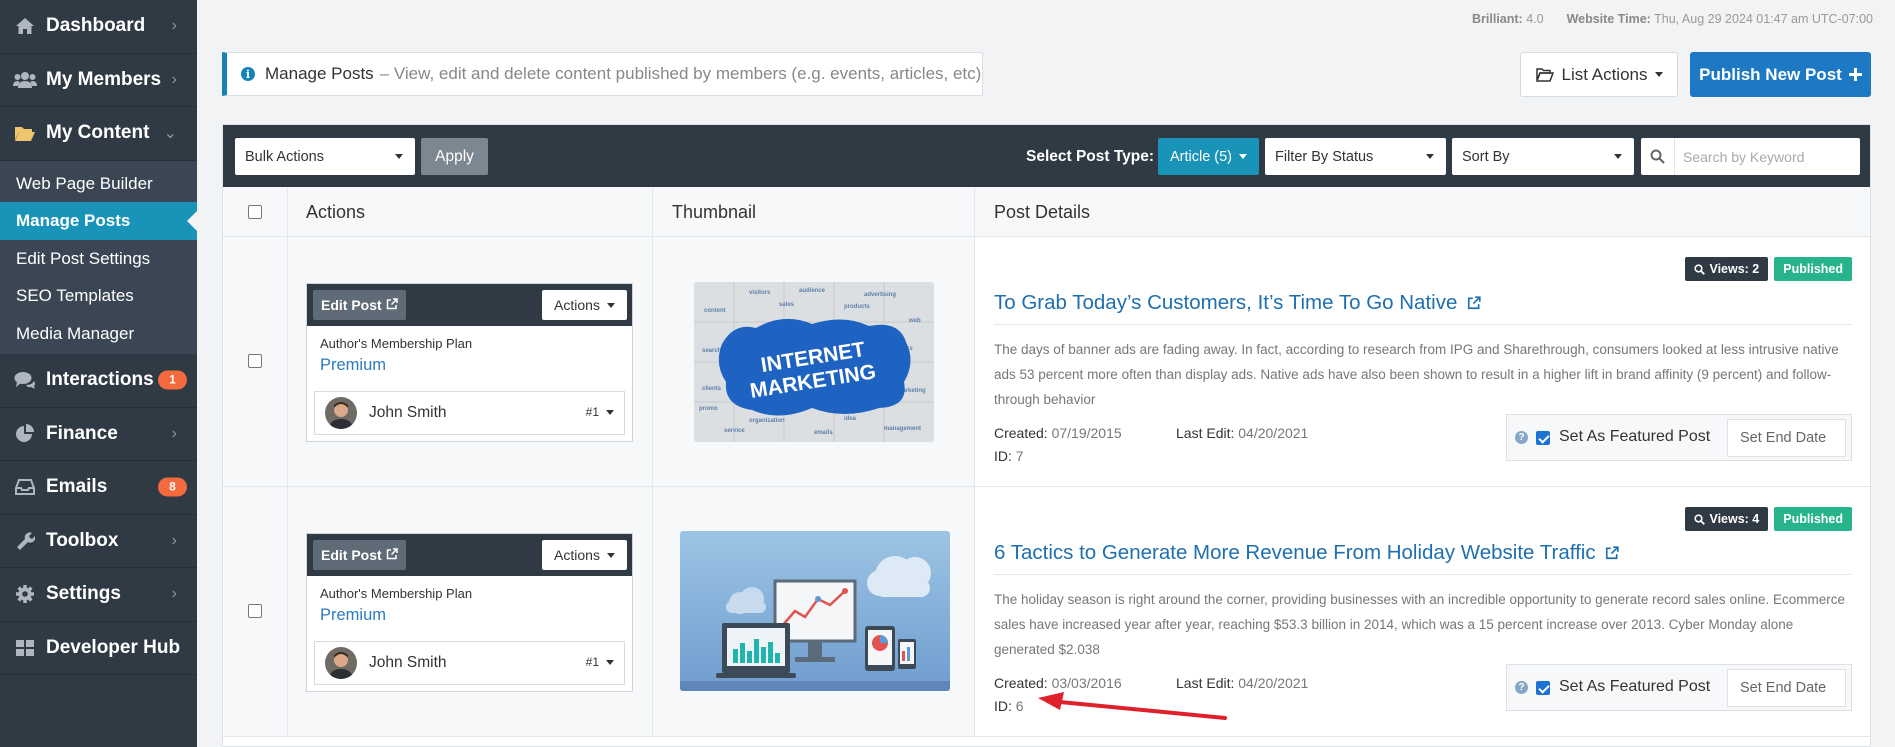 The image size is (1895, 747). I want to click on subnav-edit-post-settings: Edit Post Settings, so click(98, 259).